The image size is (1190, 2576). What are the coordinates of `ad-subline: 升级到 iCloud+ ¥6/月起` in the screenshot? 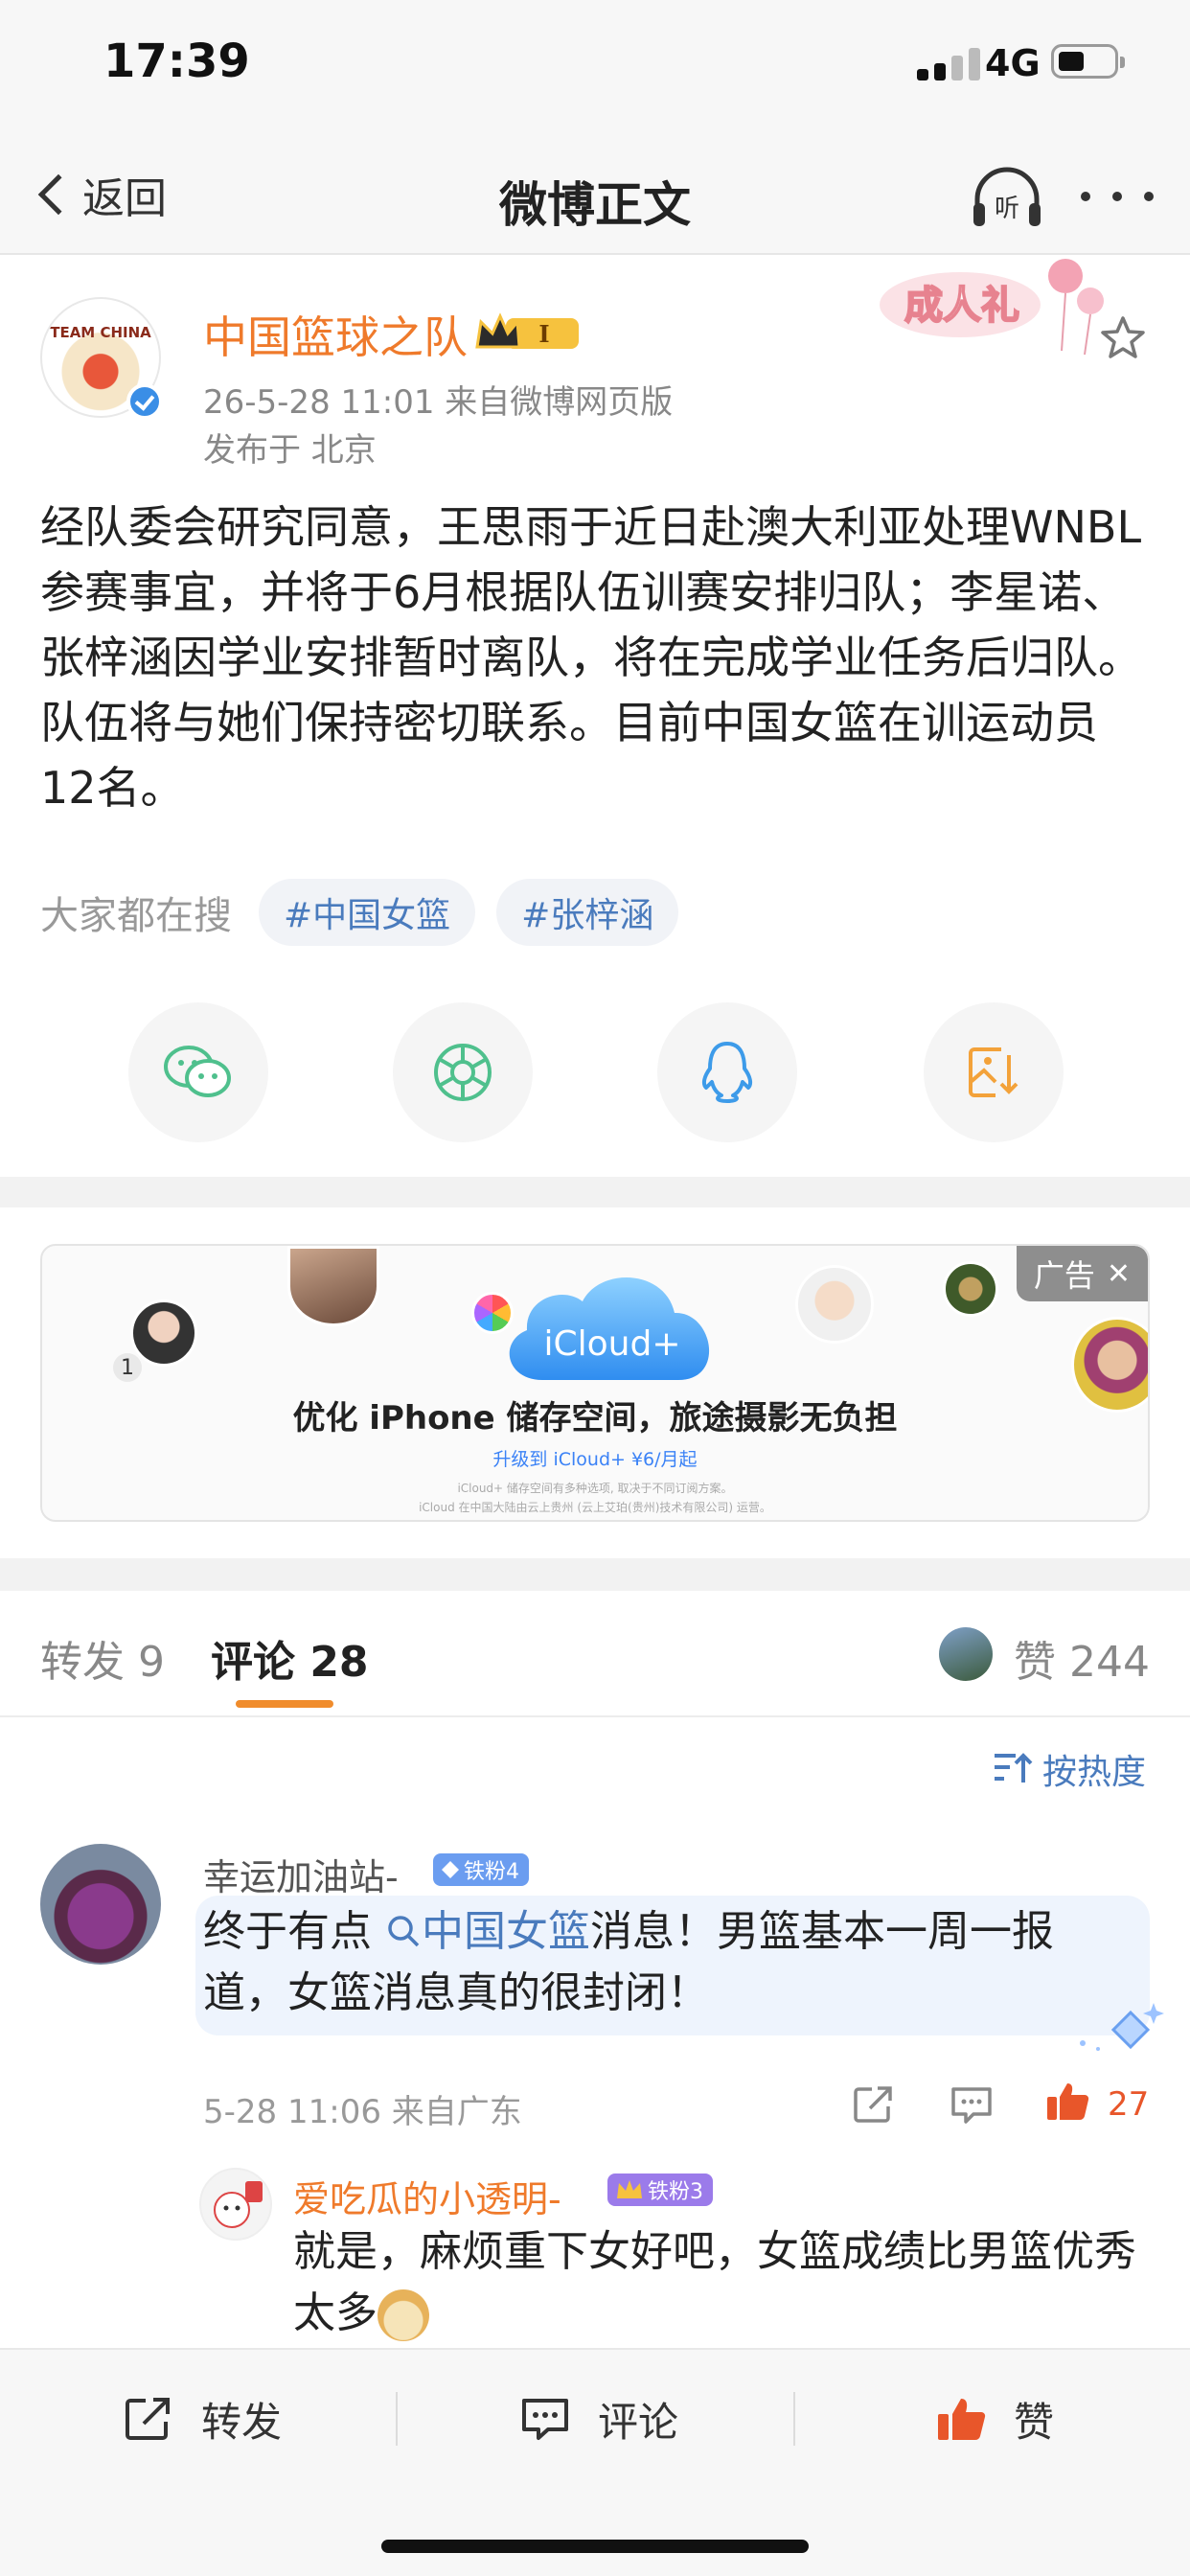 It's located at (595, 1458).